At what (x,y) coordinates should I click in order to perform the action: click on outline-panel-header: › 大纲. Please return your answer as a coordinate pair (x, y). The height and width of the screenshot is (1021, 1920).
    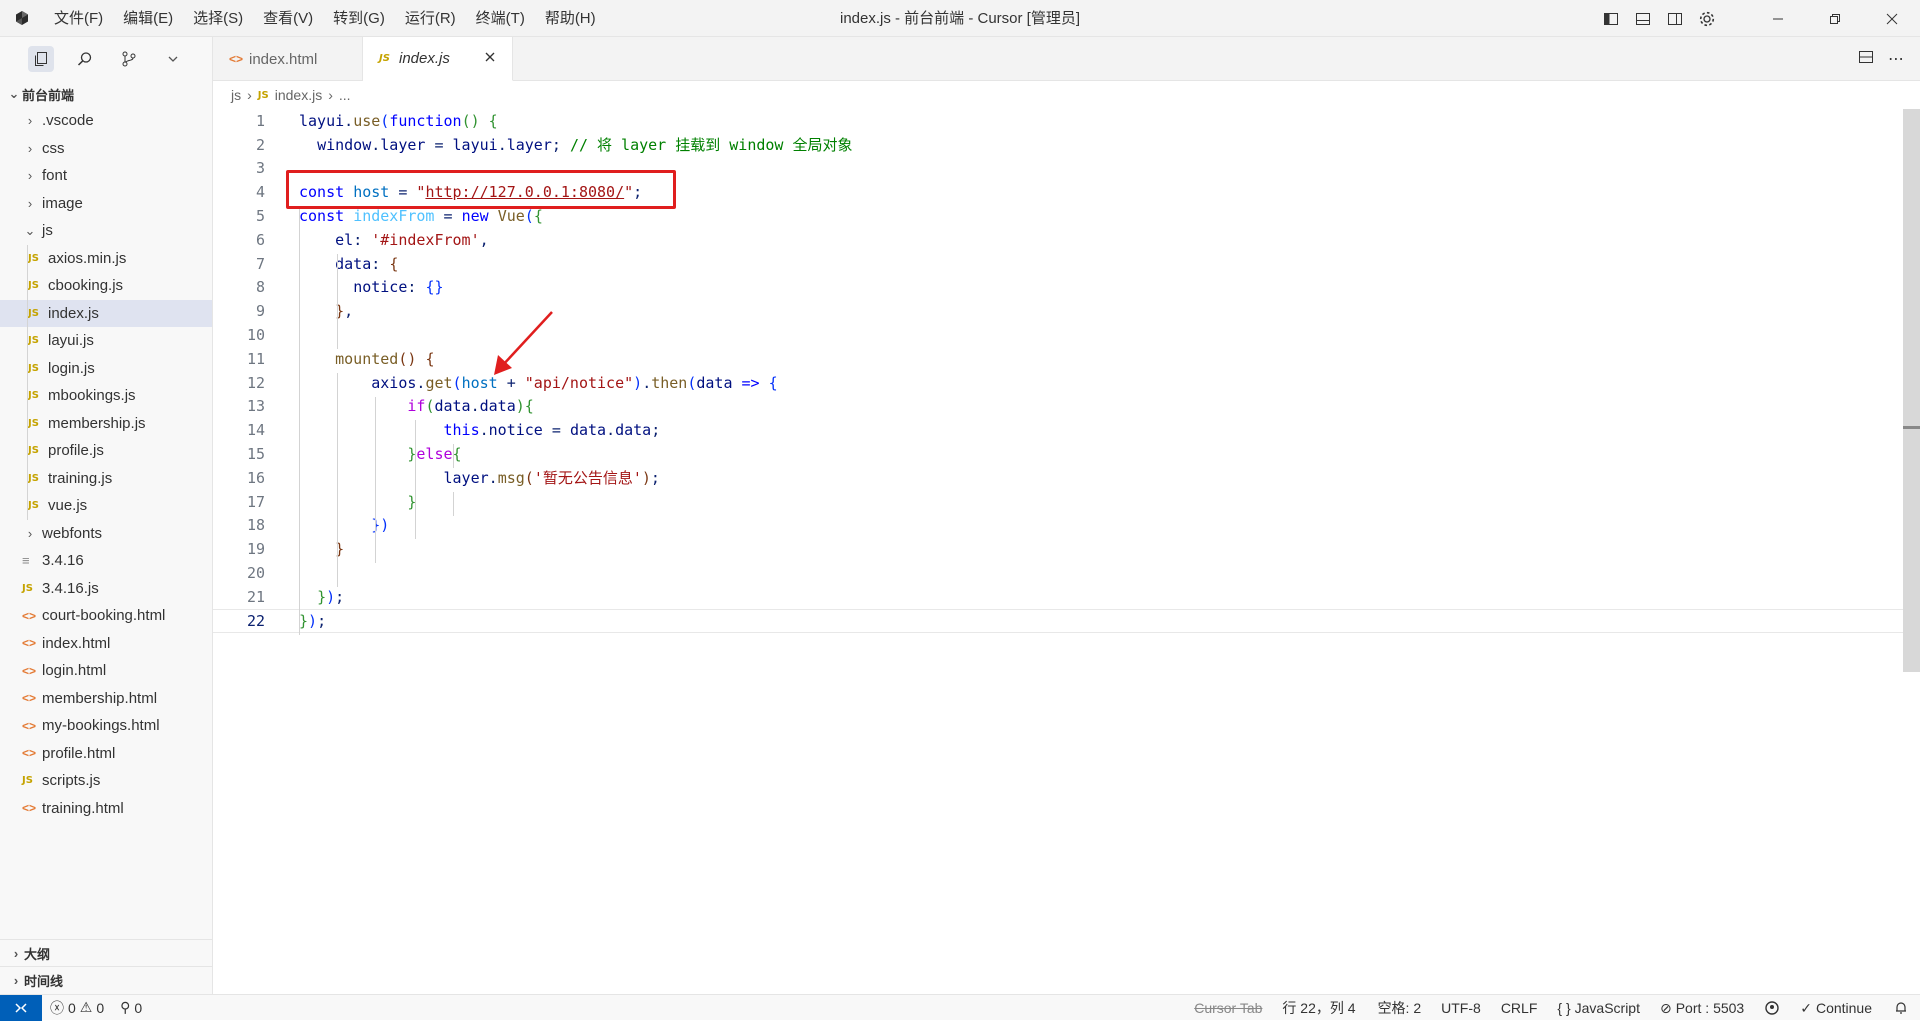
    Looking at the image, I should click on (106, 953).